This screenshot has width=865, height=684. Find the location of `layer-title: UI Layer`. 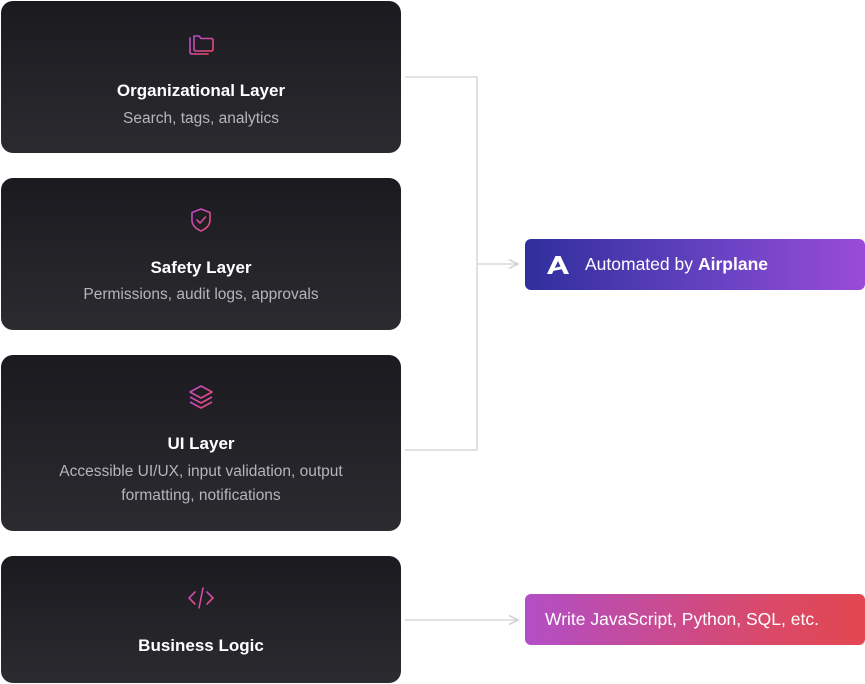

layer-title: UI Layer is located at coordinates (201, 443).